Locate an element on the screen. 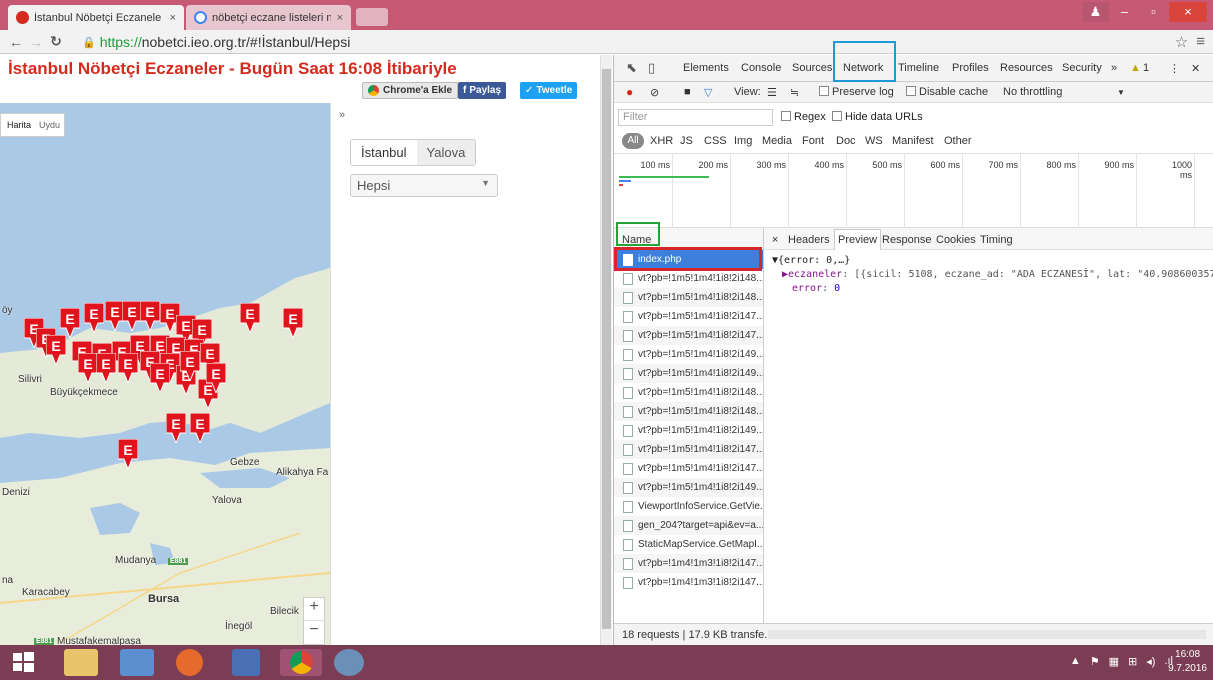  record-icon: ● is located at coordinates (629, 92).